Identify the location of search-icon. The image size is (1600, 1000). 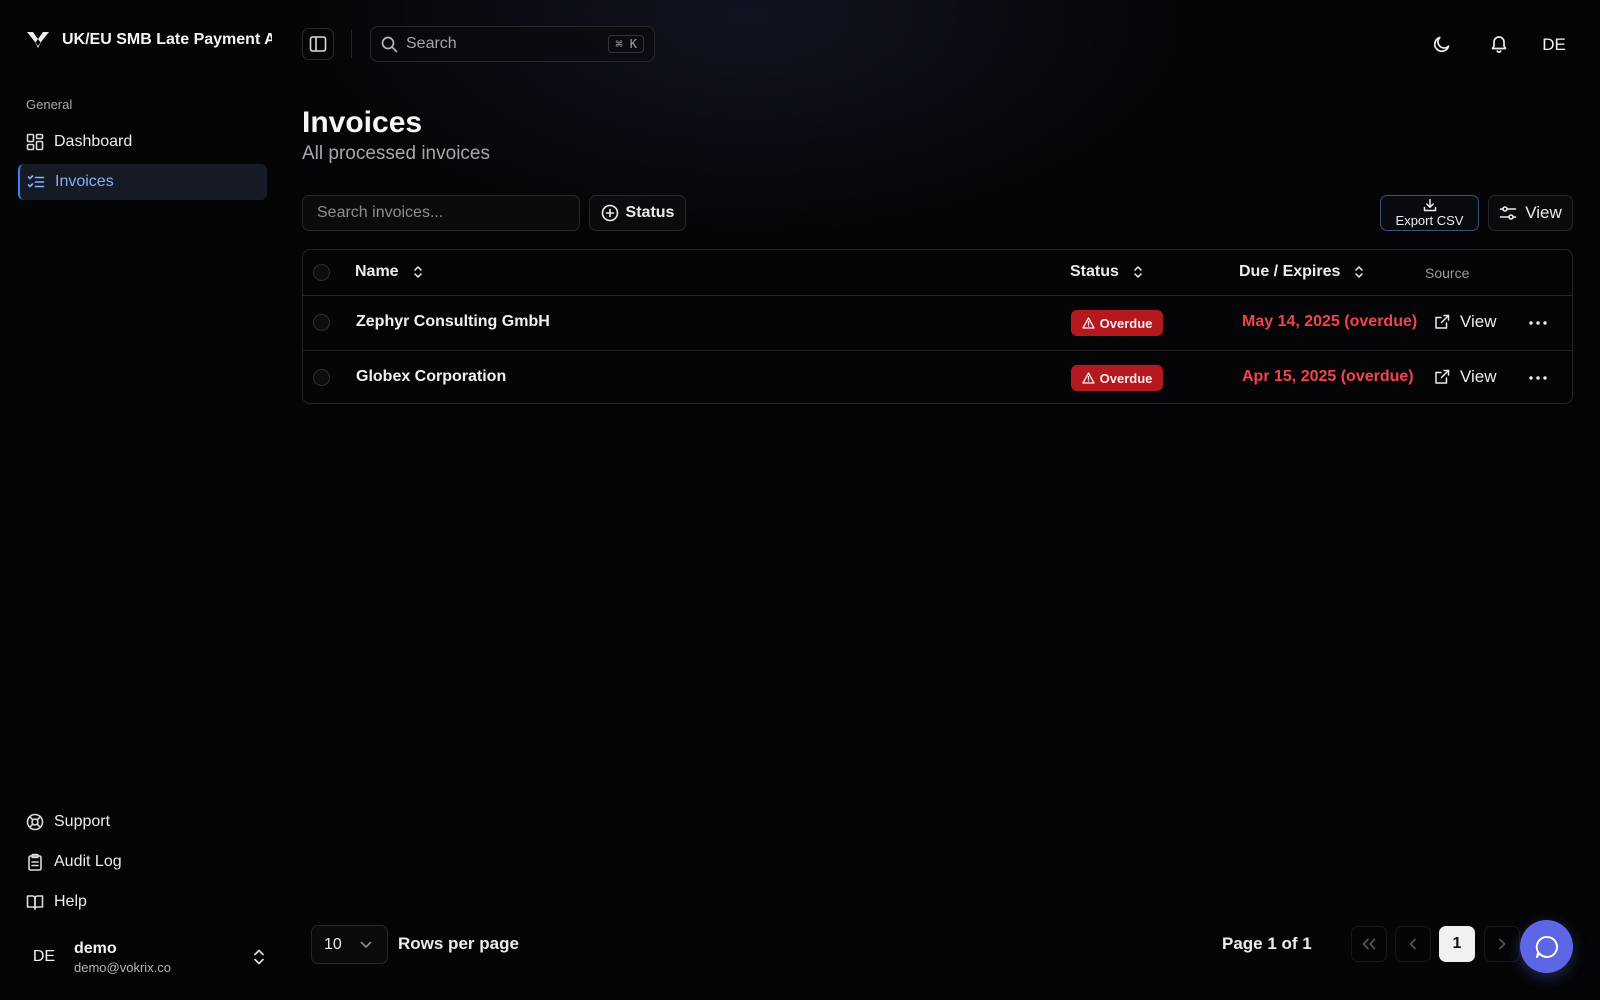
(389, 44).